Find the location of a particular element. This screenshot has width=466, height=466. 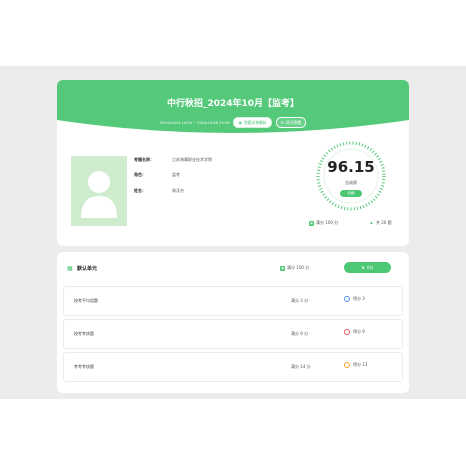

view-answers-label: 答题试卷解析 is located at coordinates (255, 122).